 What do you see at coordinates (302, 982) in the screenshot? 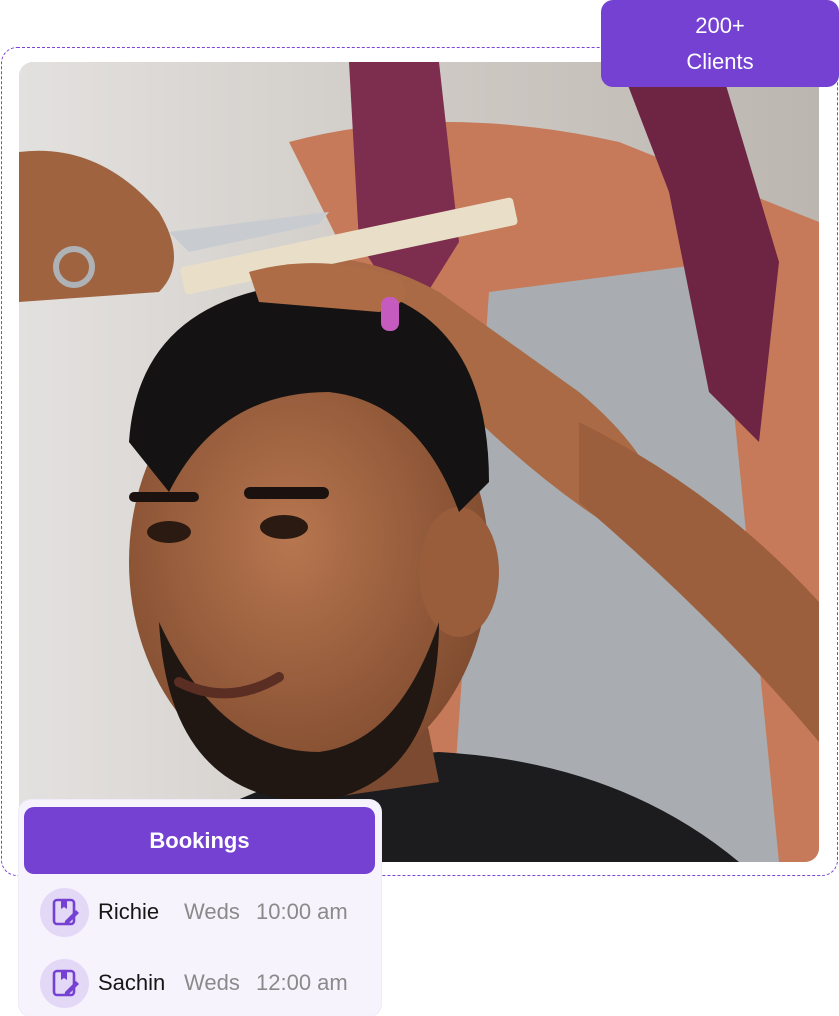
I see `booking-time: 12:00 am` at bounding box center [302, 982].